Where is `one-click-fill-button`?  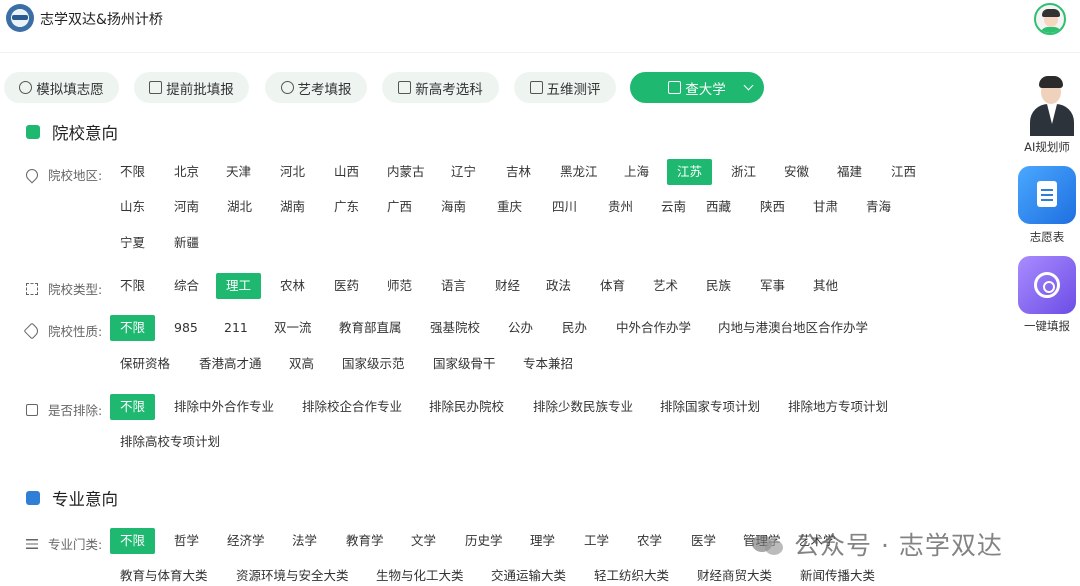
one-click-fill-button is located at coordinates (1047, 285).